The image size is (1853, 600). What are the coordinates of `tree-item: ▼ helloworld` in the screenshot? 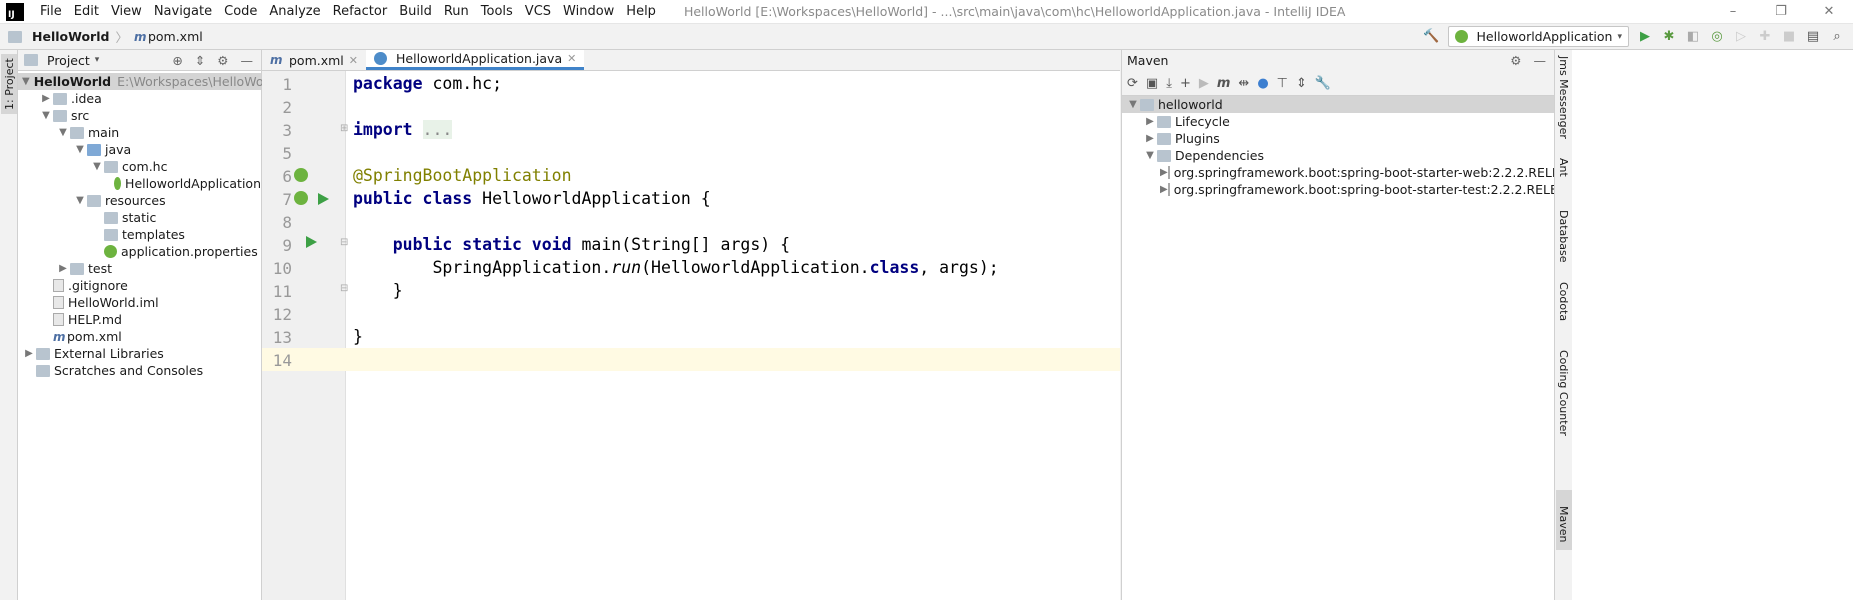 It's located at (1338, 104).